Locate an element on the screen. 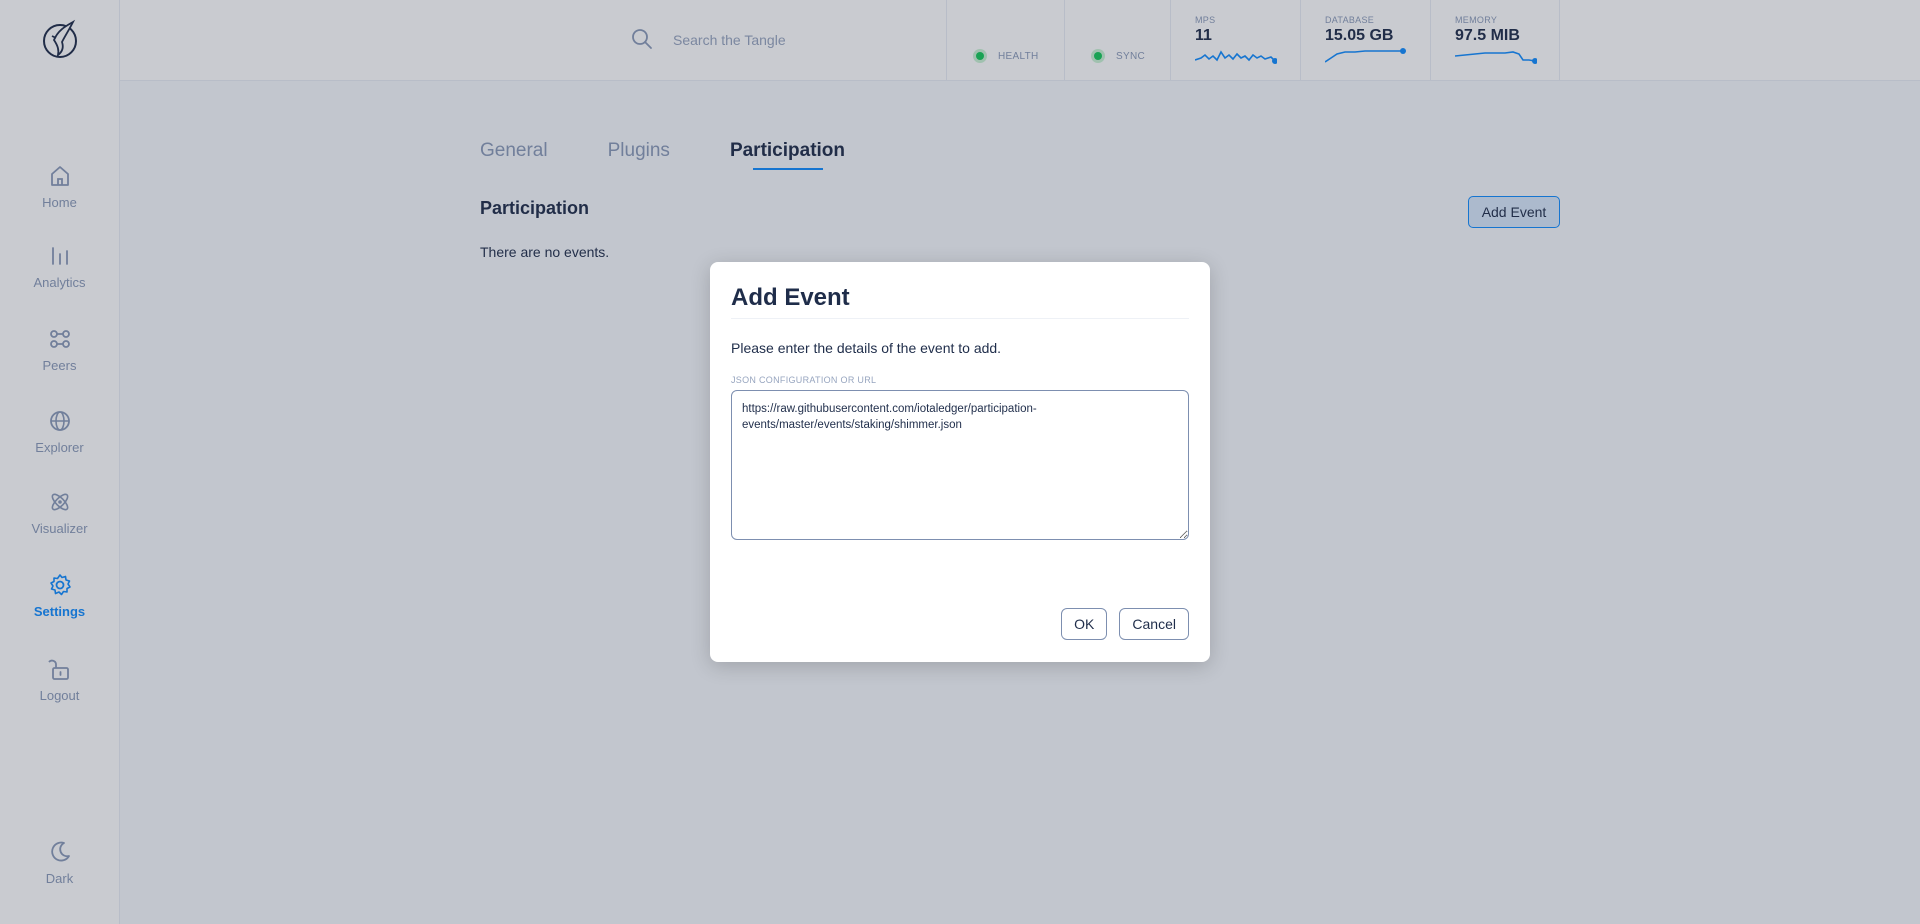  json-config-label: JSON CONFIGURATION OR URL is located at coordinates (804, 380).